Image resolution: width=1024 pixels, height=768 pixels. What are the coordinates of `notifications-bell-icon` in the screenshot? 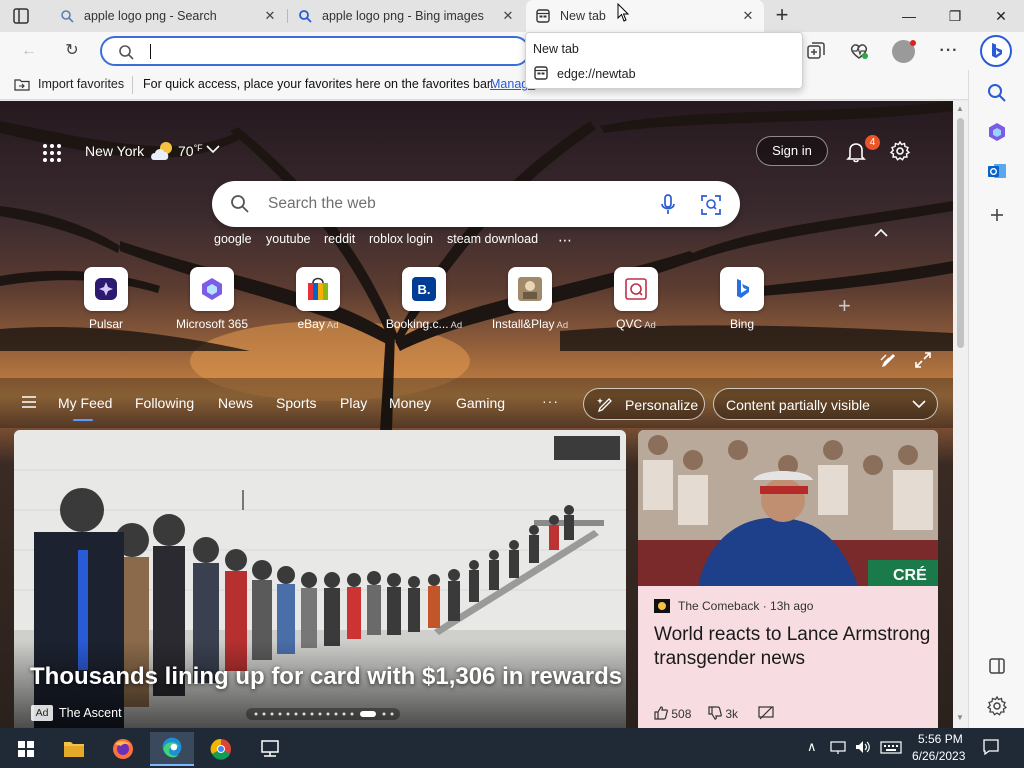 It's located at (856, 152).